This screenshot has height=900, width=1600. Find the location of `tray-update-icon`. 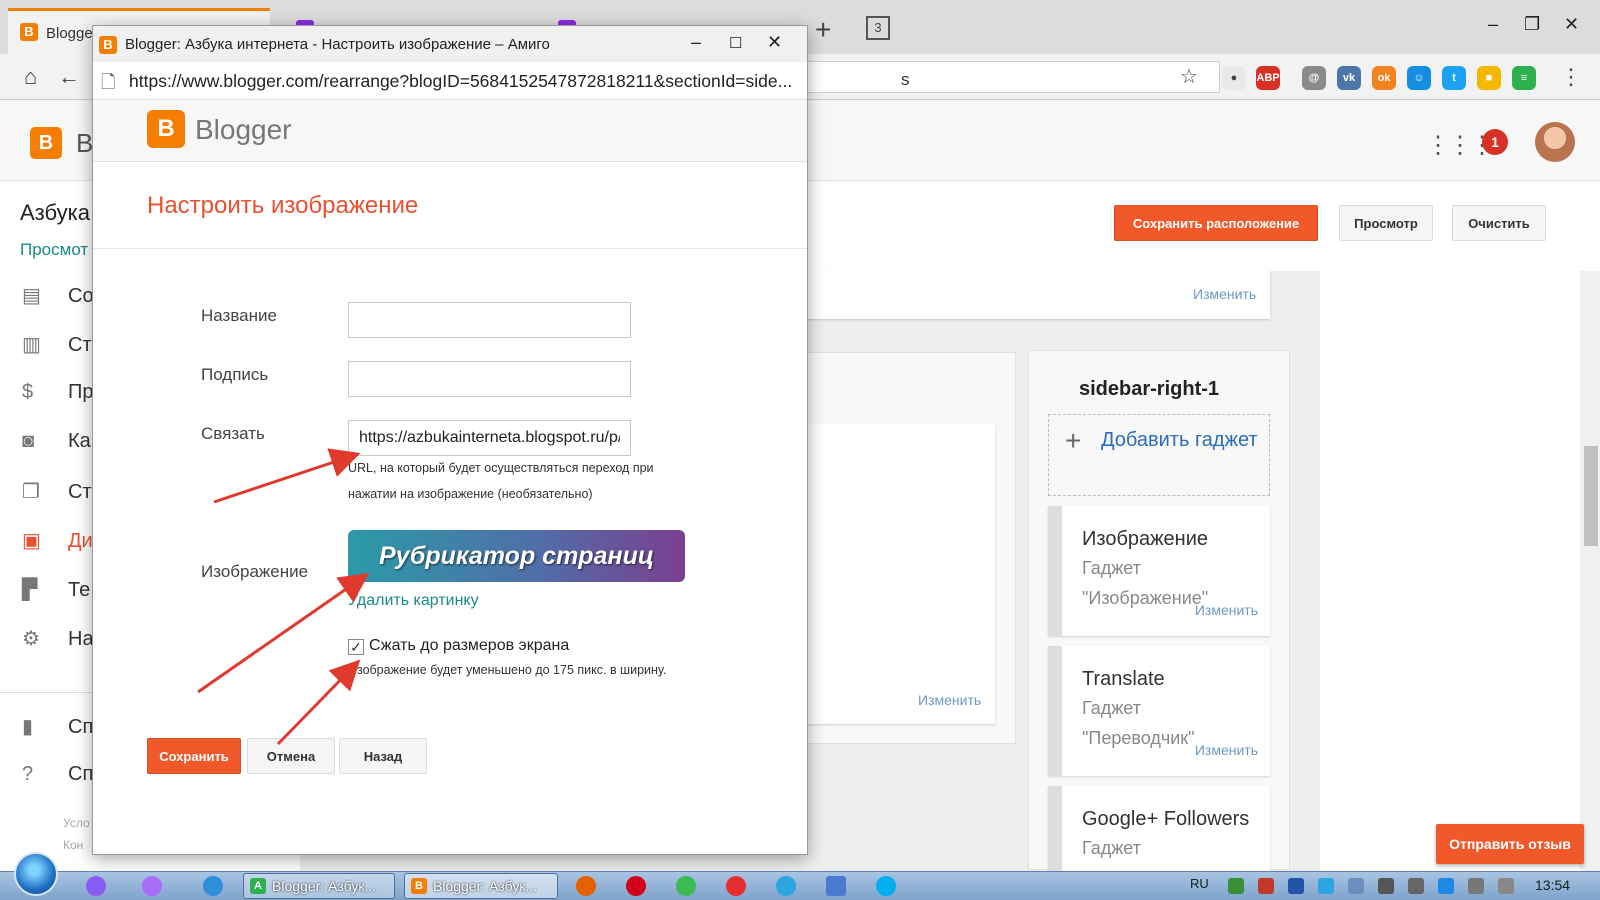

tray-update-icon is located at coordinates (1356, 886).